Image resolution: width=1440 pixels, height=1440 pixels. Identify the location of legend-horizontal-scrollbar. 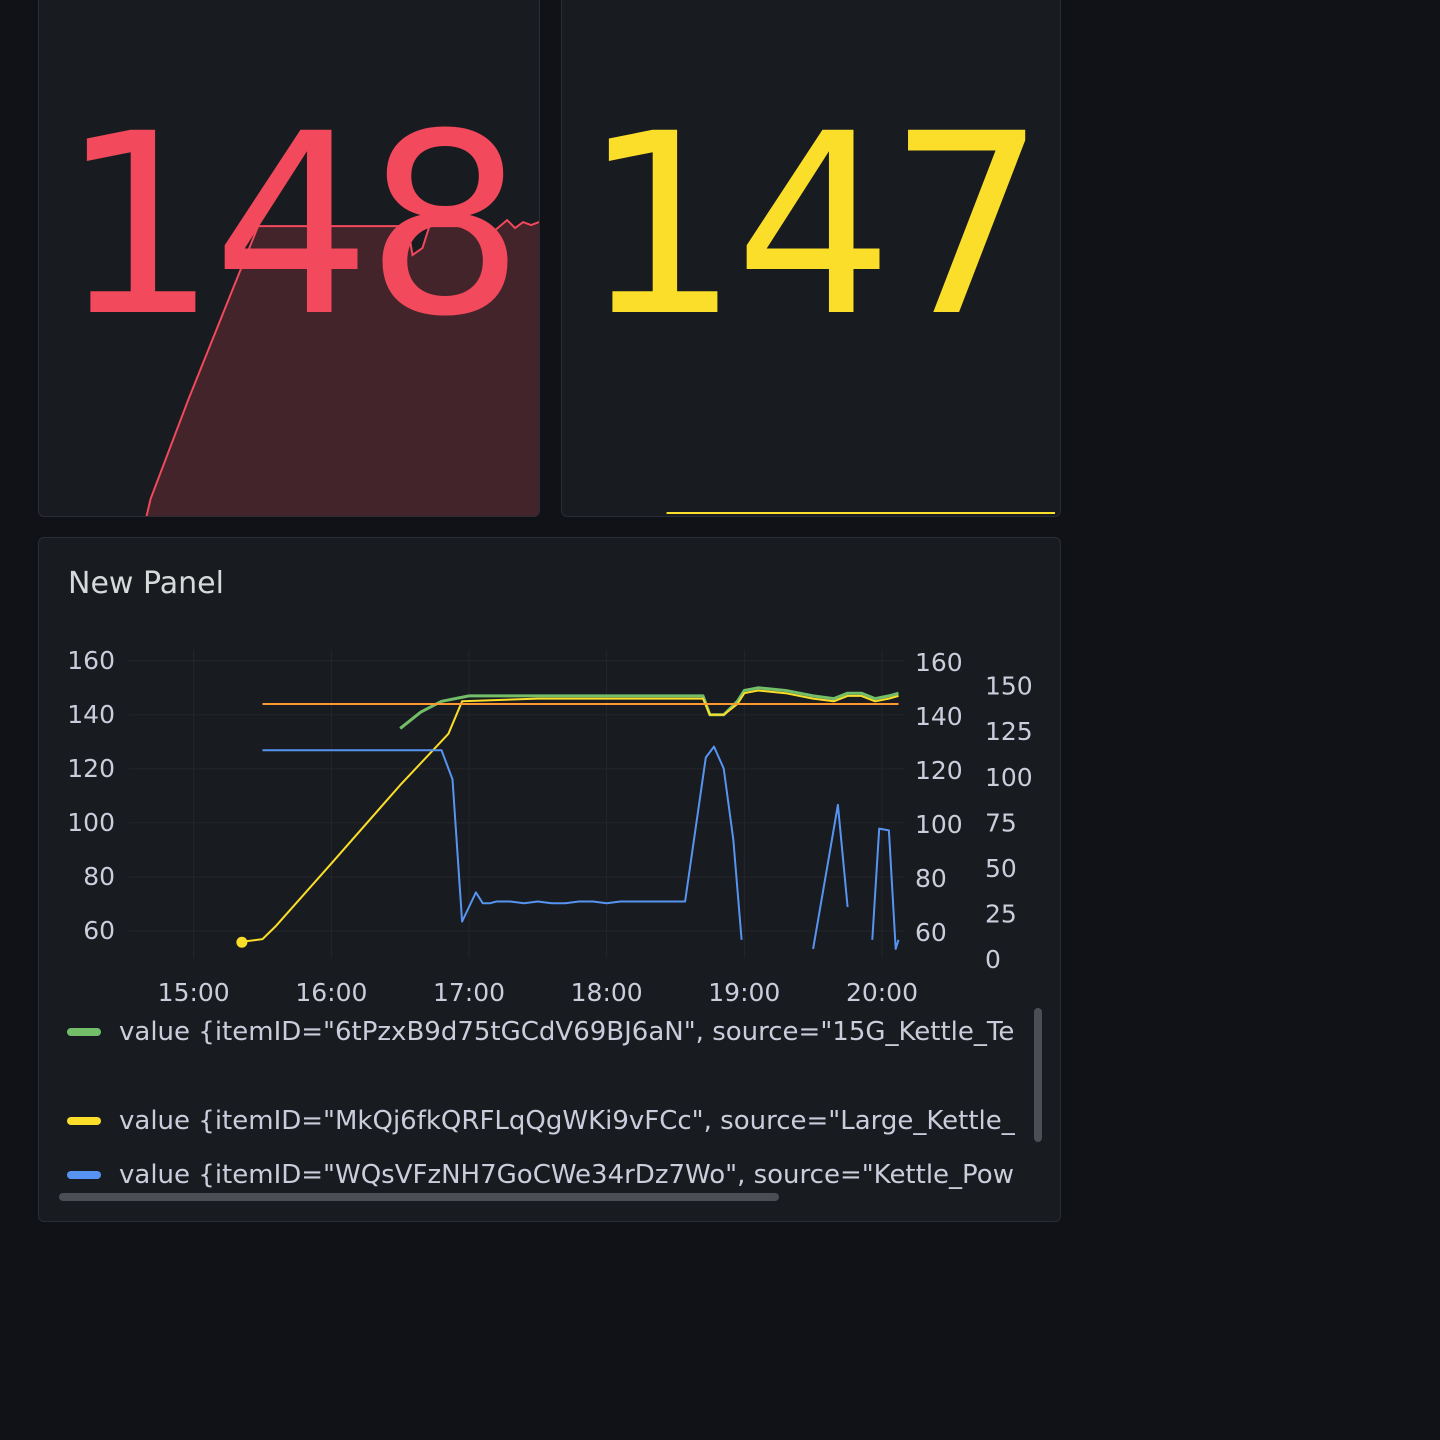
(419, 1197).